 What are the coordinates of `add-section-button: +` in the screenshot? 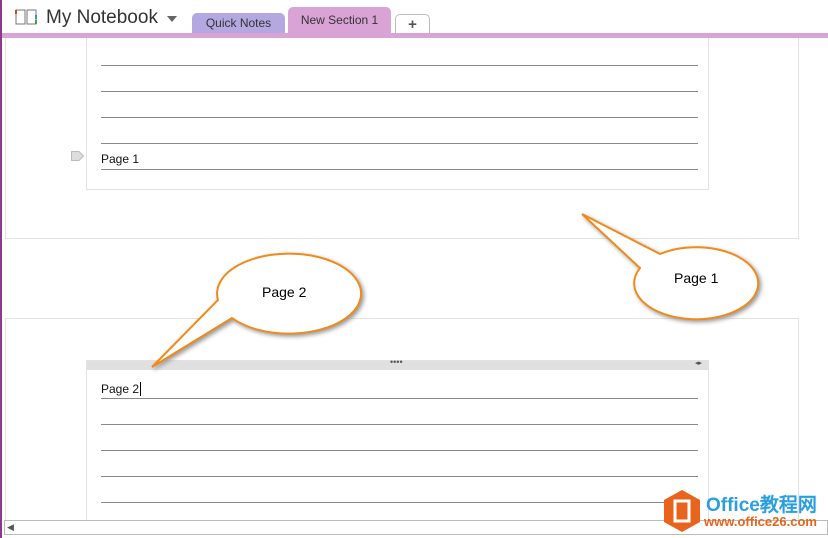 It's located at (412, 24).